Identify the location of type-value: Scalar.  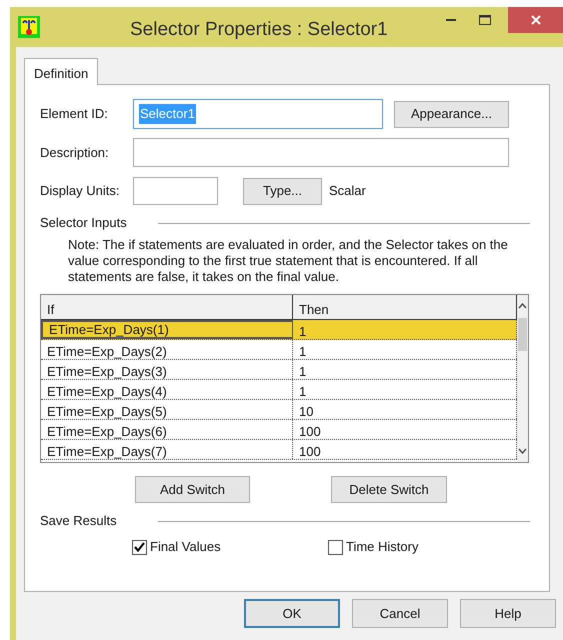
(347, 191).